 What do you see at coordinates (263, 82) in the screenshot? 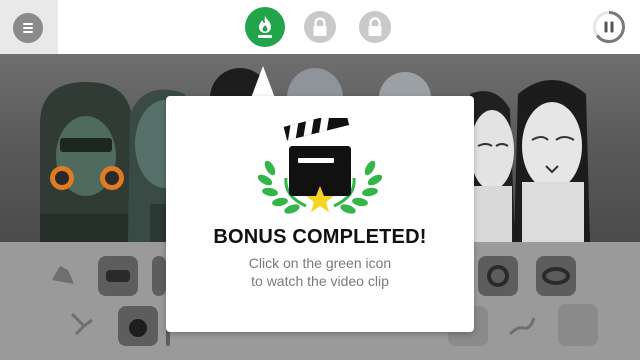
I see `popup-pointer` at bounding box center [263, 82].